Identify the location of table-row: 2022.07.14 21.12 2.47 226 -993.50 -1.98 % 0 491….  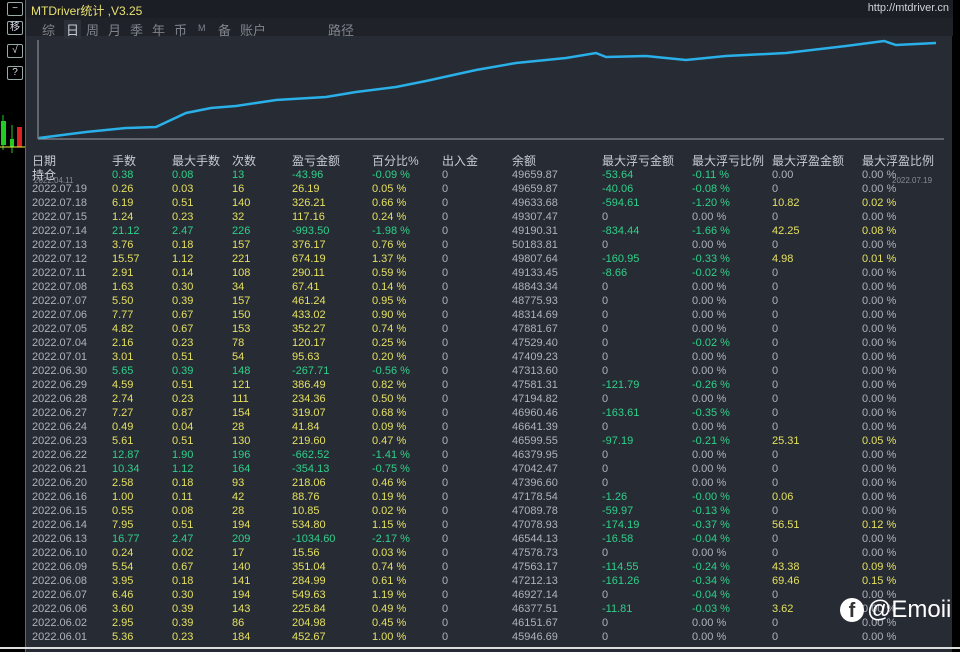
(489, 231).